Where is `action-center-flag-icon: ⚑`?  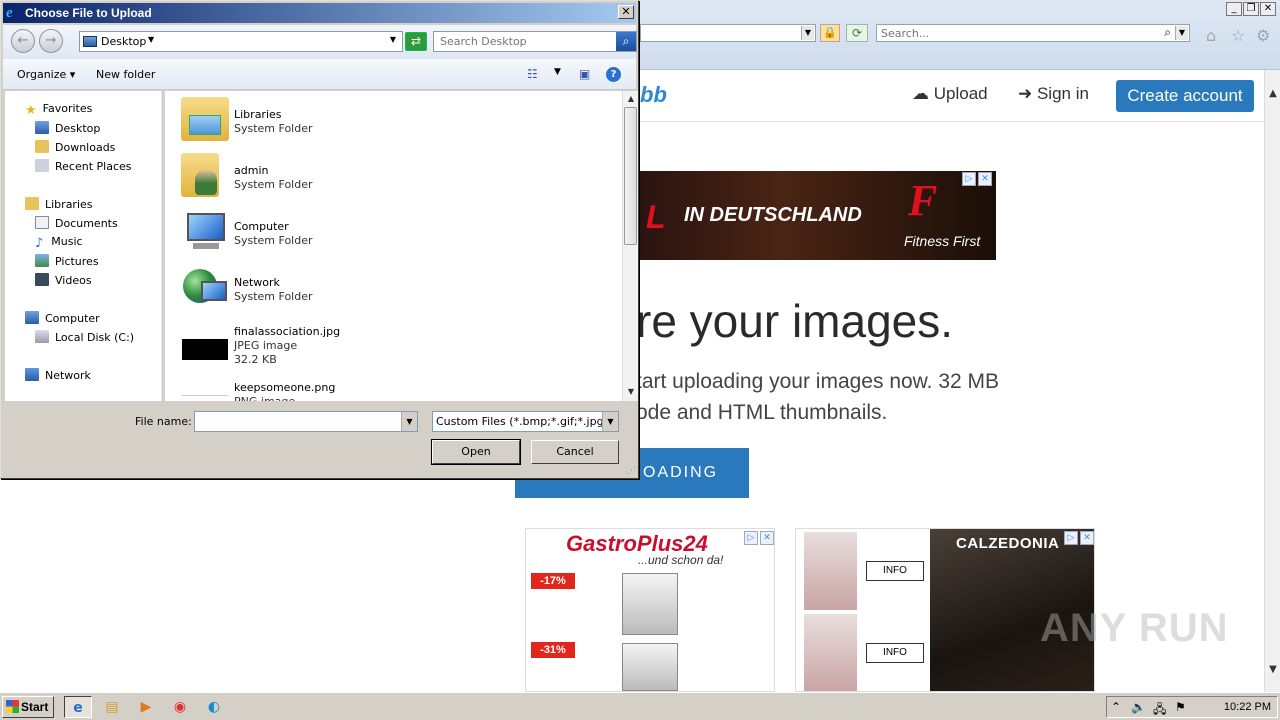
action-center-flag-icon: ⚑ is located at coordinates (1180, 707).